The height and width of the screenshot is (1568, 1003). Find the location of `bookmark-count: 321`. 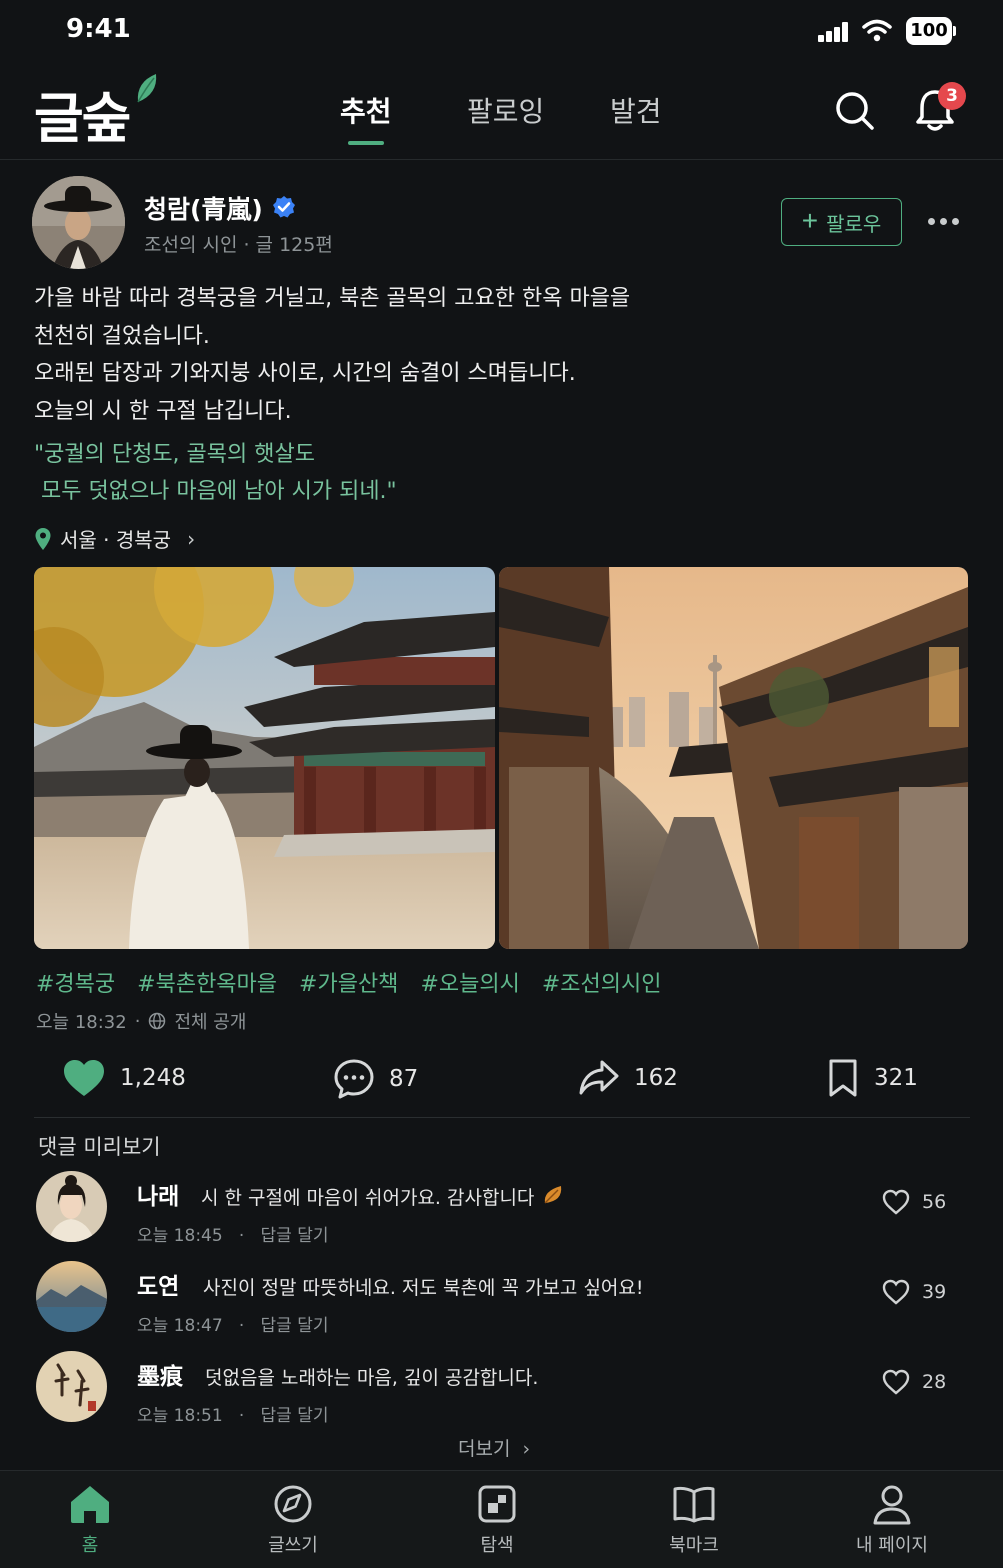

bookmark-count: 321 is located at coordinates (896, 1078).